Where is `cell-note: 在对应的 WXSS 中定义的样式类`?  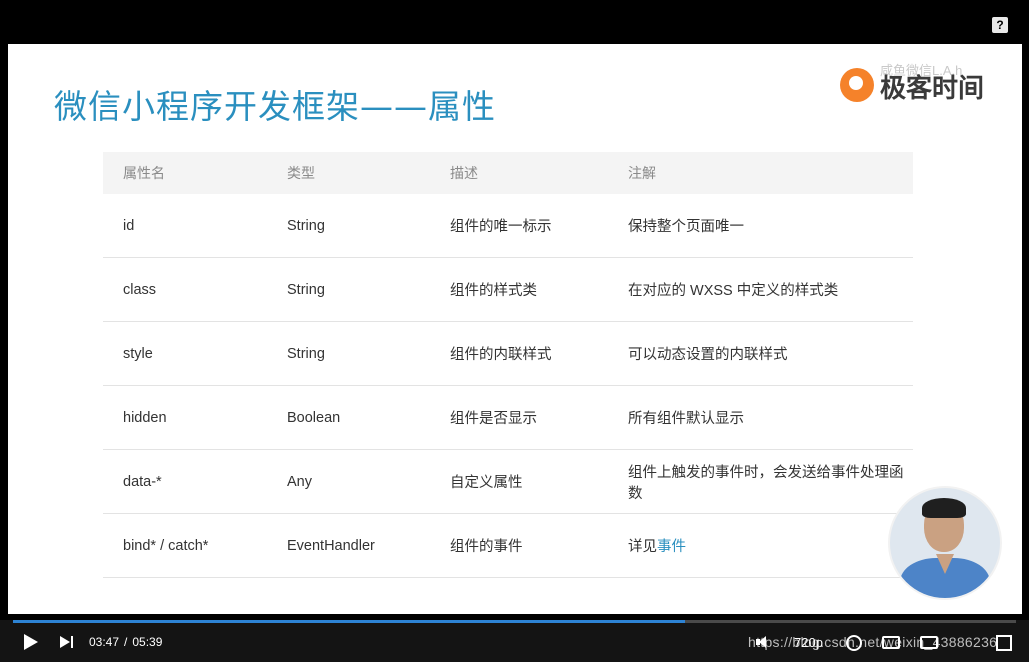 cell-note: 在对应的 WXSS 中定义的样式类 is located at coordinates (760, 289).